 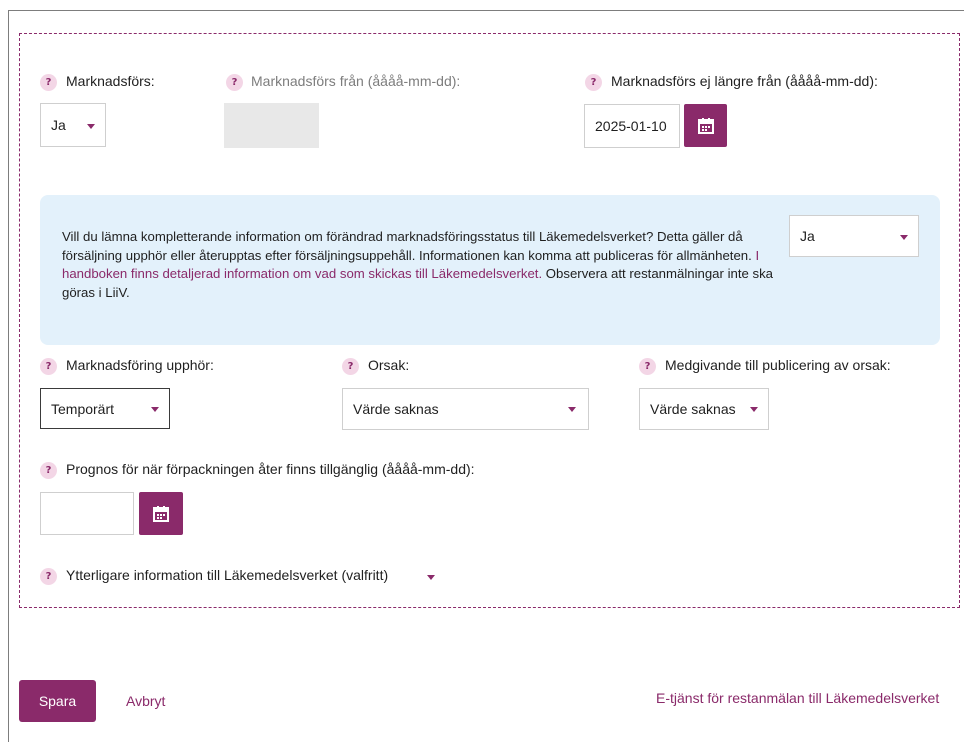 I want to click on marketed-from-input, so click(x=271, y=125).